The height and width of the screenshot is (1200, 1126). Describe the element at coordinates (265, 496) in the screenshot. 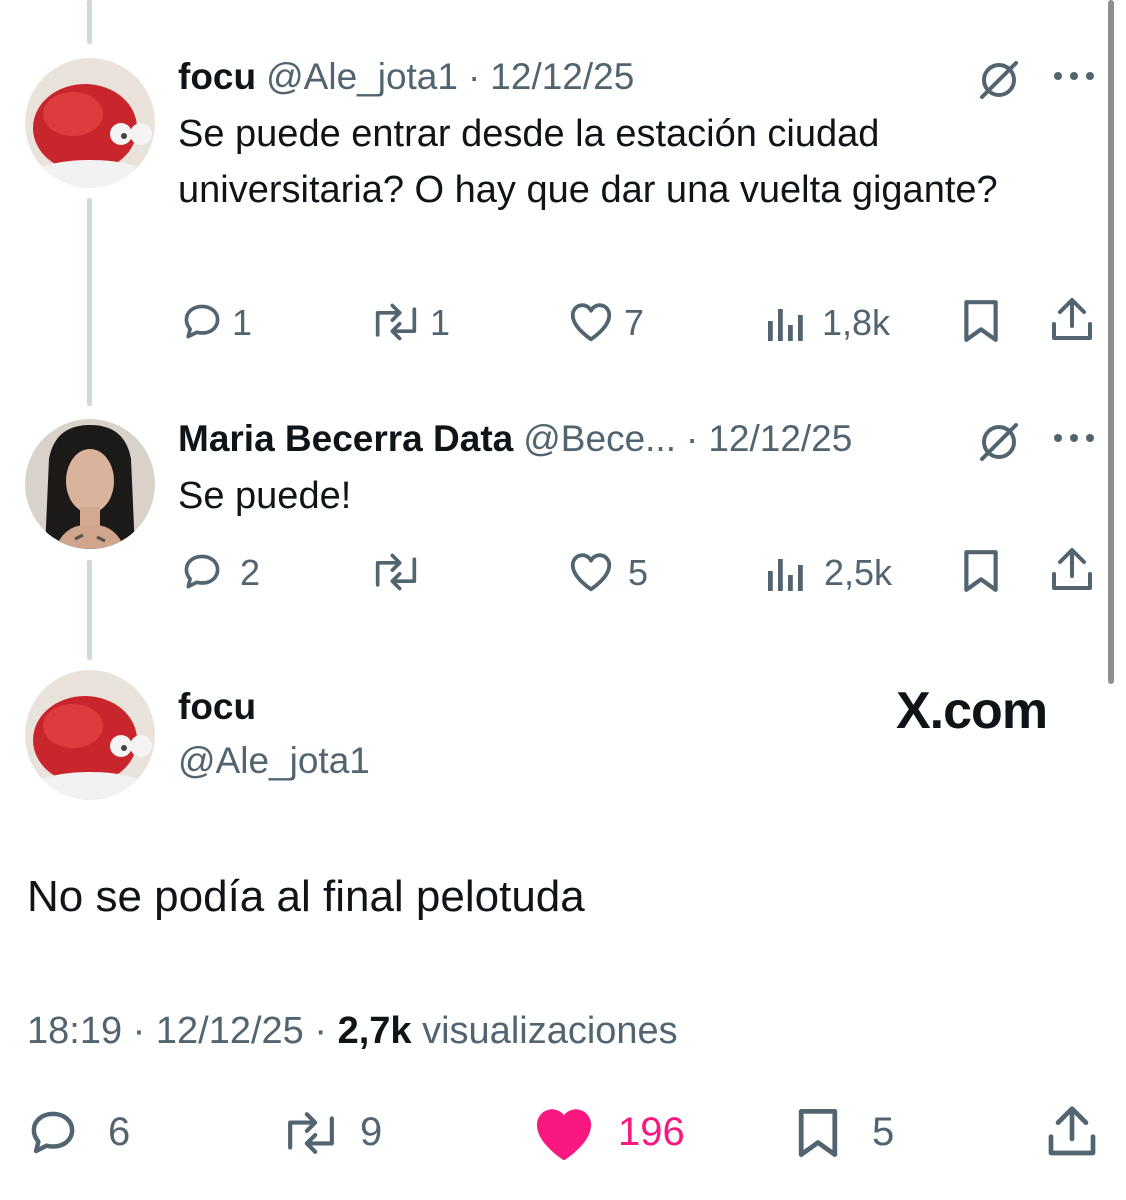

I see `tweet-text: Se puede!` at that location.